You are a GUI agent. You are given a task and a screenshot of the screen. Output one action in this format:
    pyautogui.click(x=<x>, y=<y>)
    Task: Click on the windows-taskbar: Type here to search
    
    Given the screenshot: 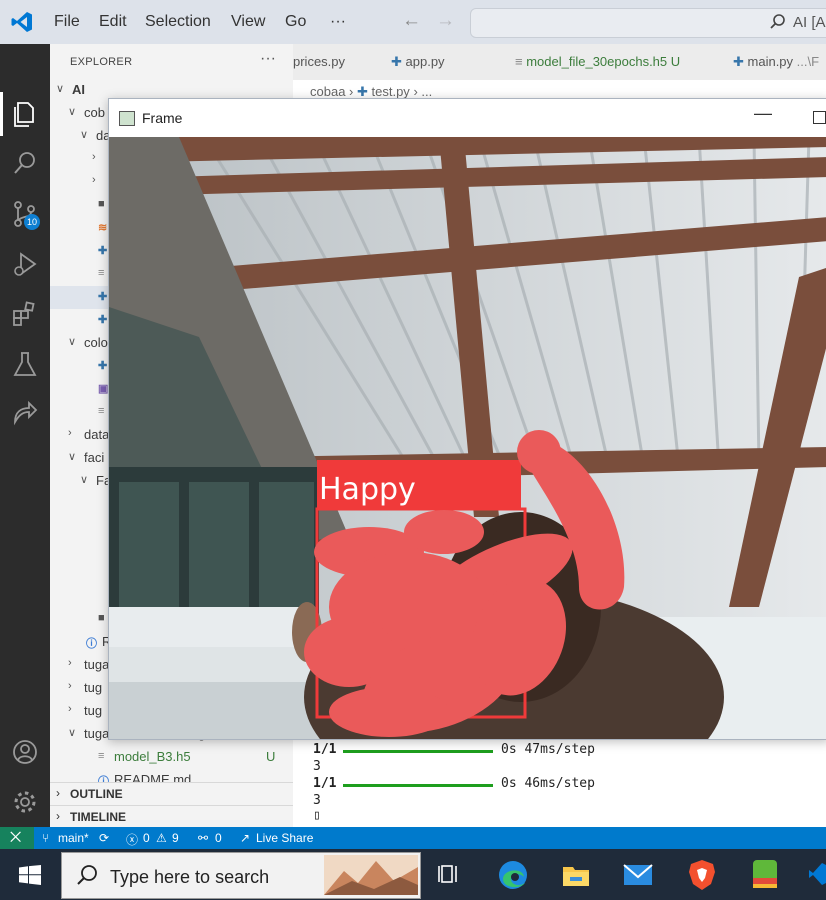 What is the action you would take?
    pyautogui.click(x=413, y=874)
    